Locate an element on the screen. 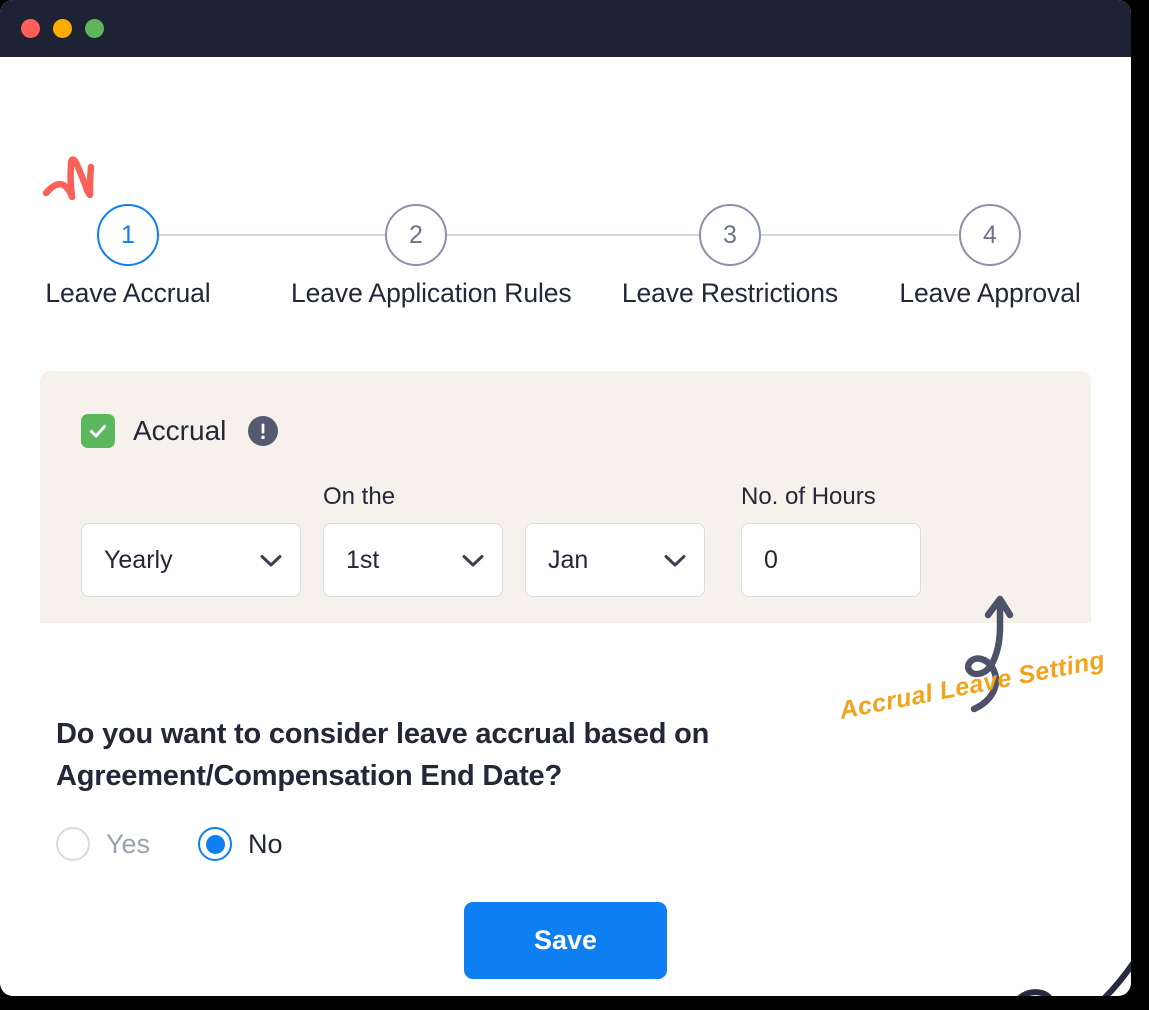  stepper-step-leave-accrual: 1 Leave Accrual is located at coordinates (128, 256).